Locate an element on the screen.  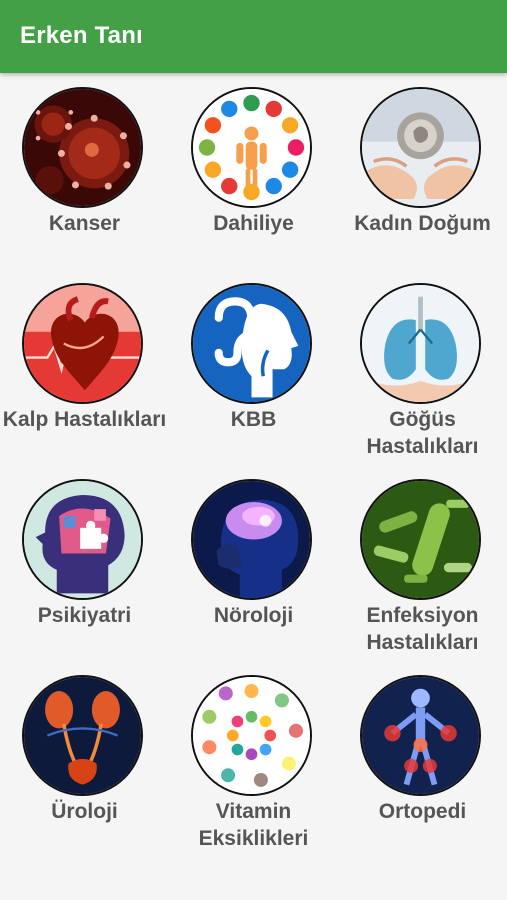
category-label: KBB is located at coordinates (253, 419).